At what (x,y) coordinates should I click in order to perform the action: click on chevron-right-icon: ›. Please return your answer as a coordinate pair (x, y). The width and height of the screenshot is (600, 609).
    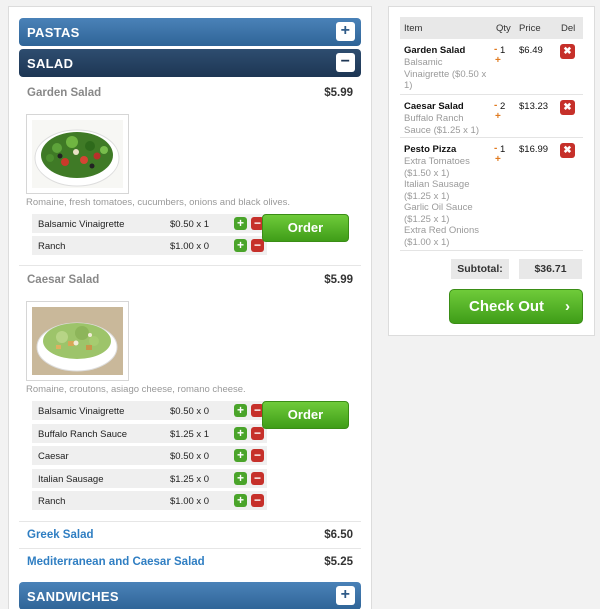
    Looking at the image, I should click on (567, 306).